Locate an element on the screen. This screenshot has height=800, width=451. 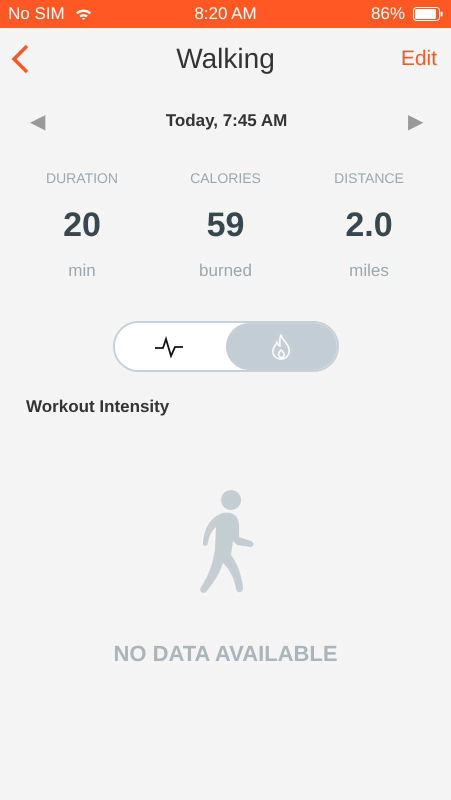
flame-icon is located at coordinates (281, 347).